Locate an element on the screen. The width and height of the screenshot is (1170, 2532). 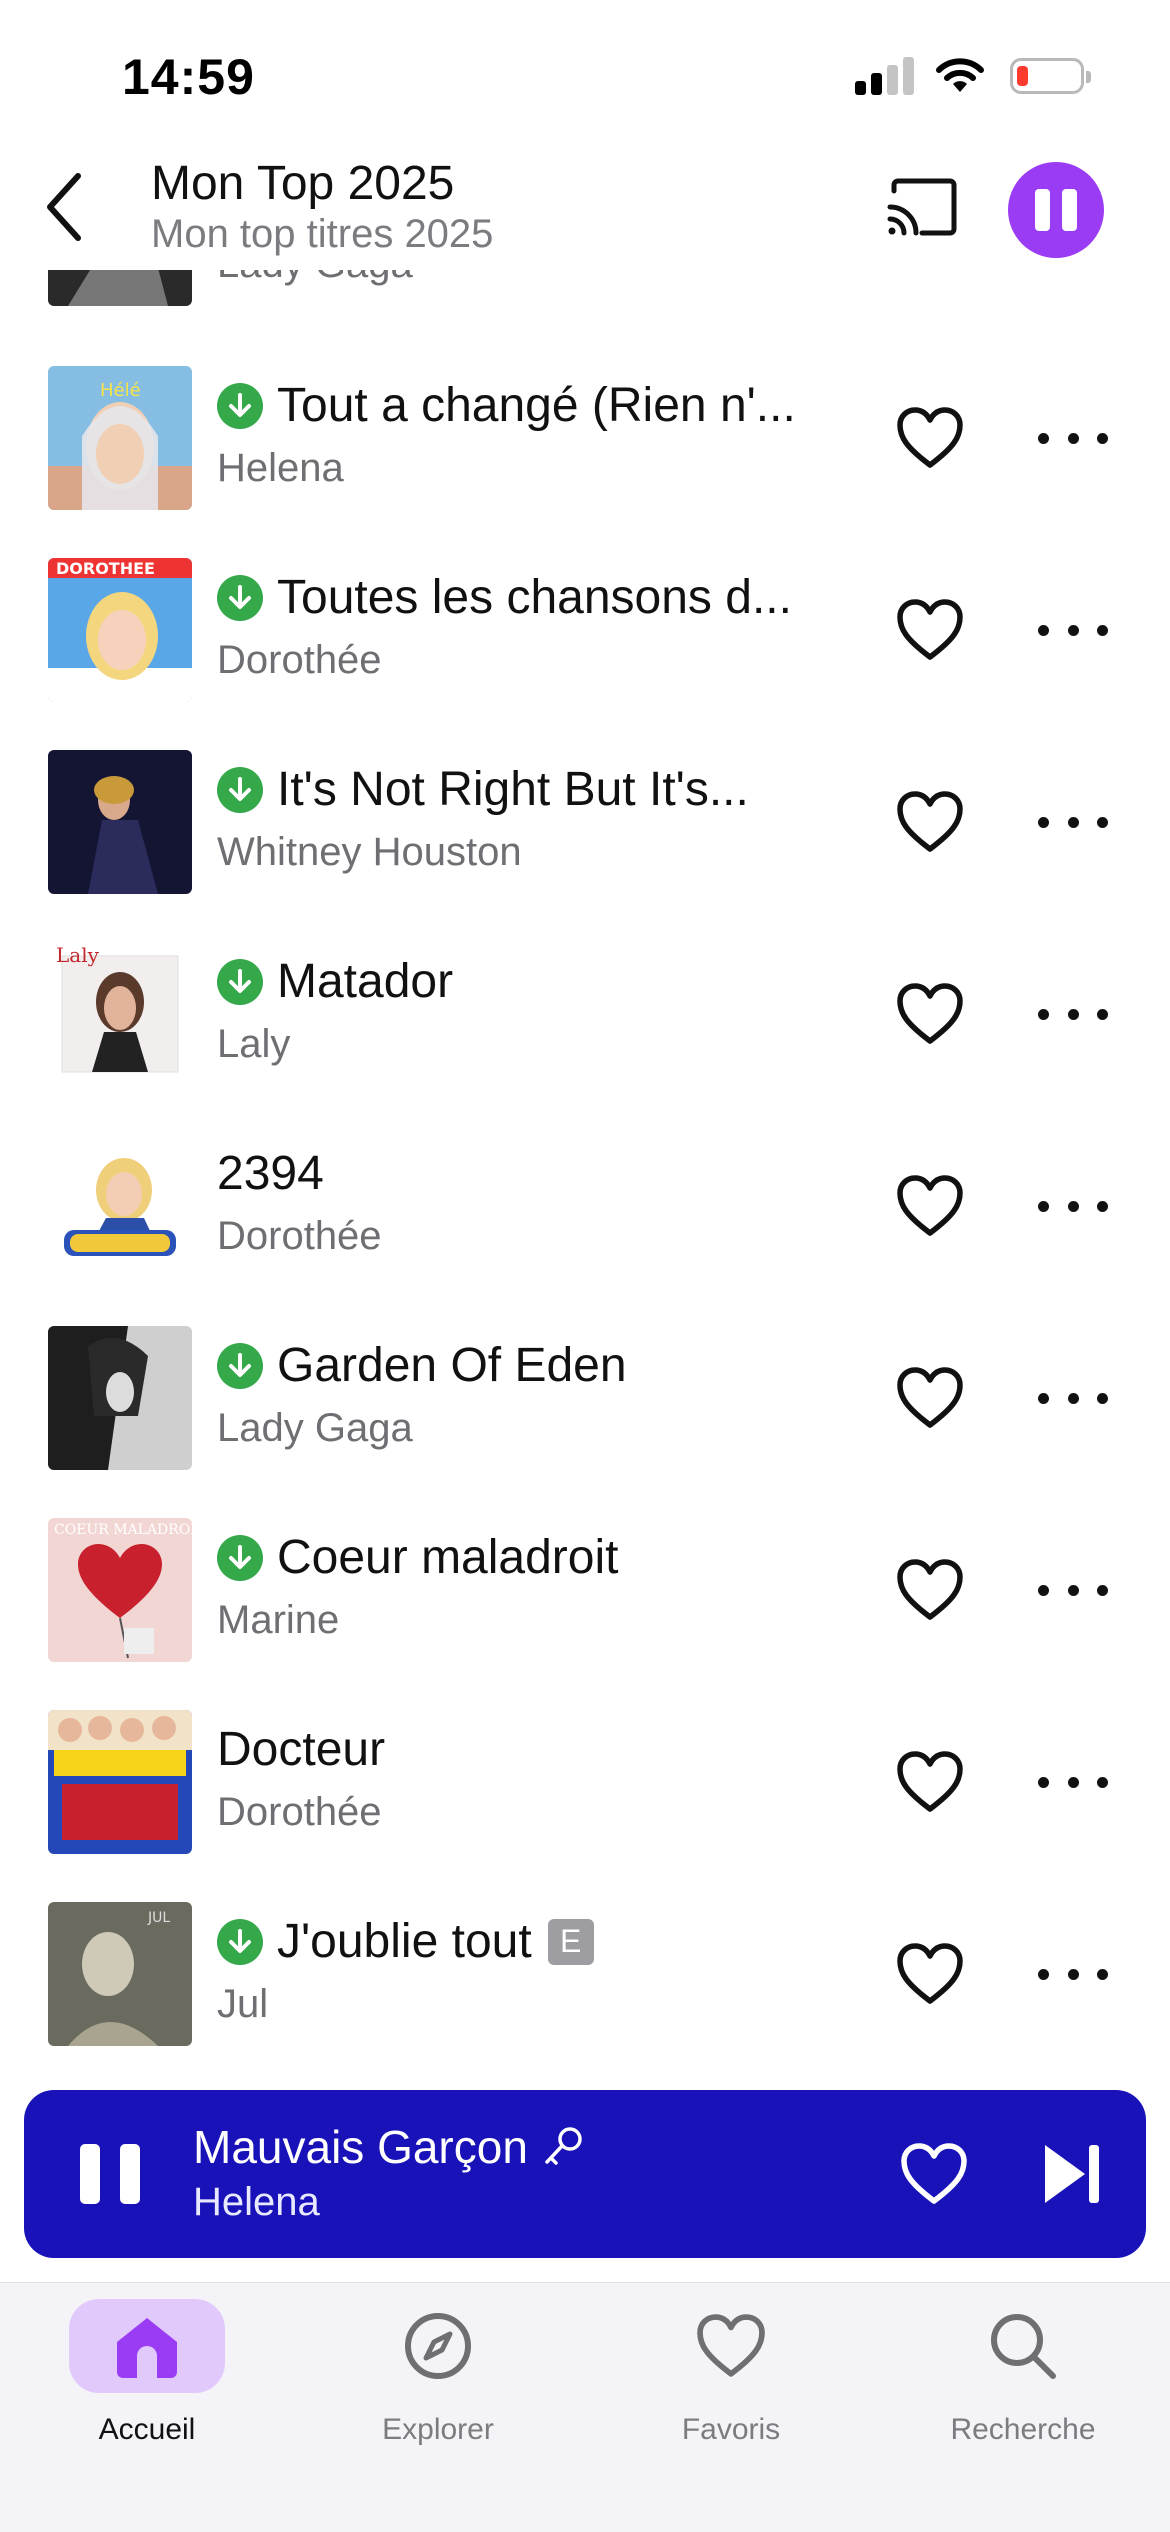
page-subtitle: Mon top titres 2025 is located at coordinates (322, 234).